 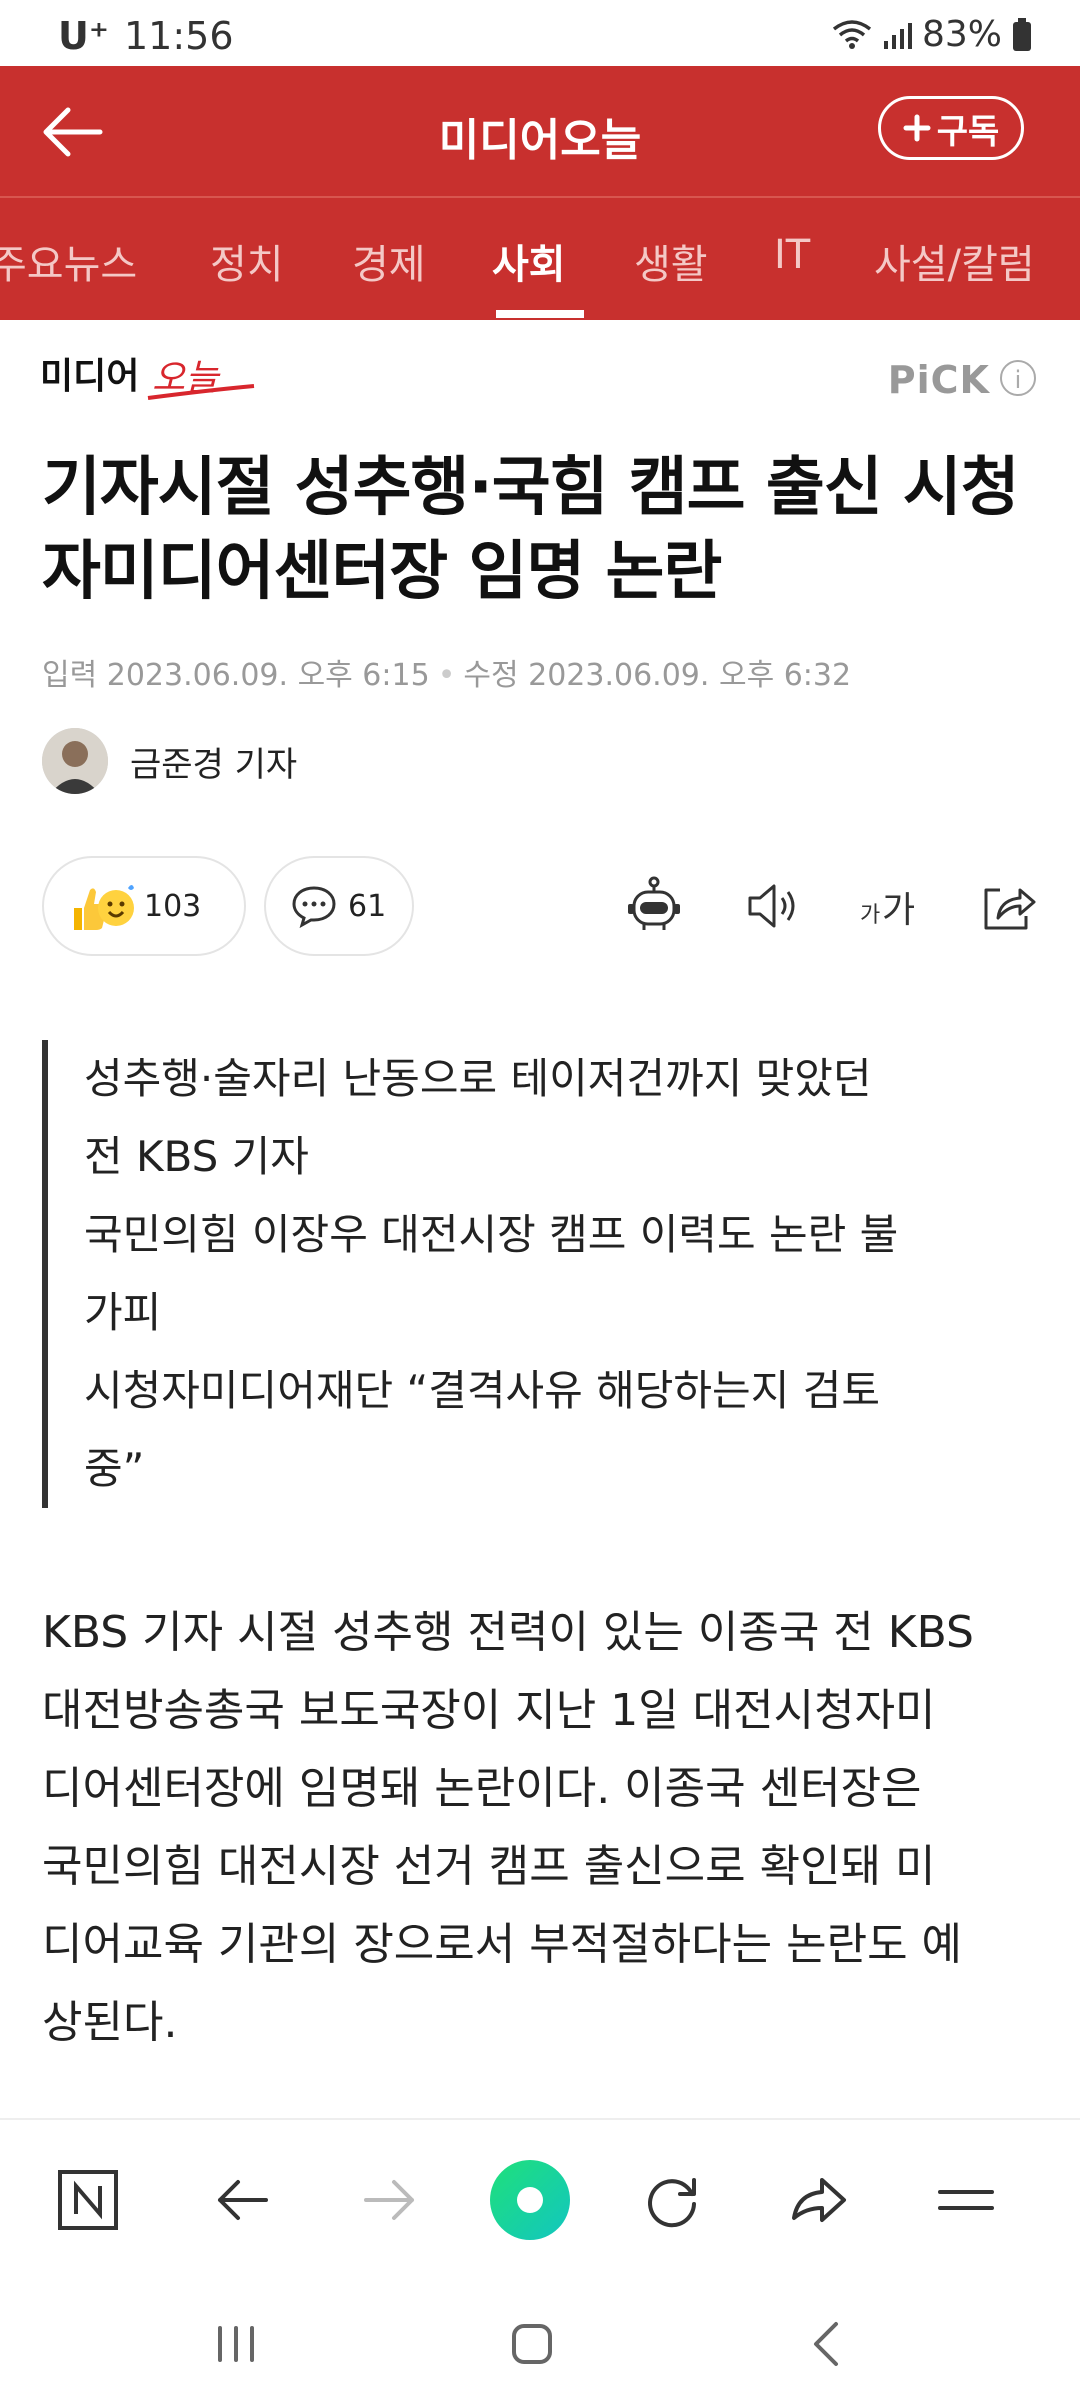 I want to click on home-icon, so click(x=532, y=2344).